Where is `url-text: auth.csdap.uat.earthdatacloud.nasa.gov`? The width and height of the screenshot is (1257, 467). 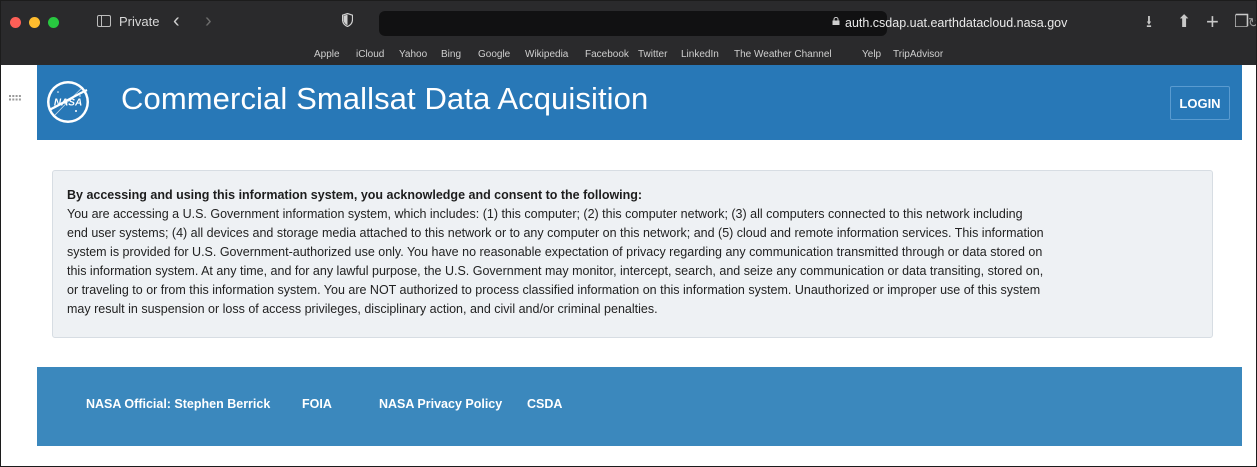
url-text: auth.csdap.uat.earthdatacloud.nasa.gov is located at coordinates (956, 23).